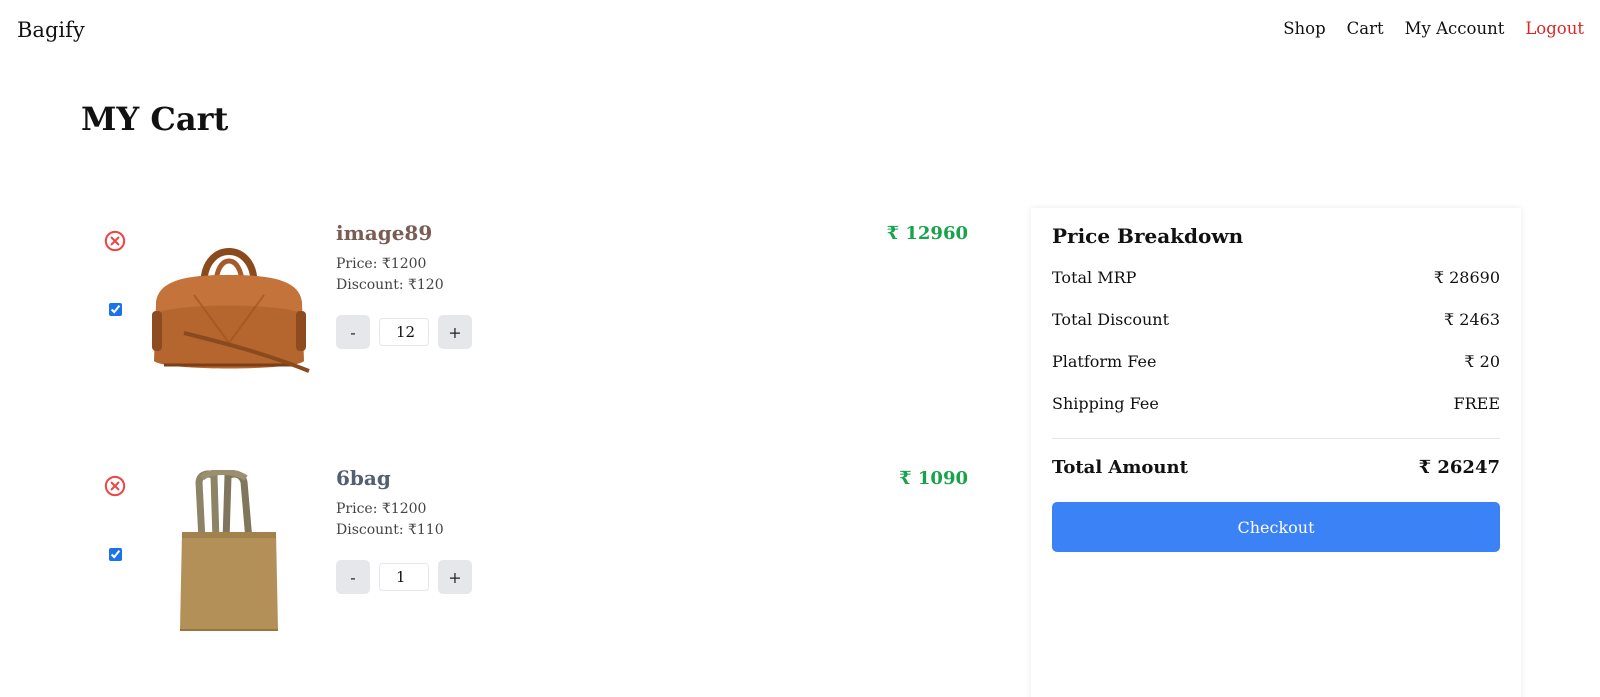  Describe the element at coordinates (1554, 28) in the screenshot. I see `nav-logout: Logout` at that location.